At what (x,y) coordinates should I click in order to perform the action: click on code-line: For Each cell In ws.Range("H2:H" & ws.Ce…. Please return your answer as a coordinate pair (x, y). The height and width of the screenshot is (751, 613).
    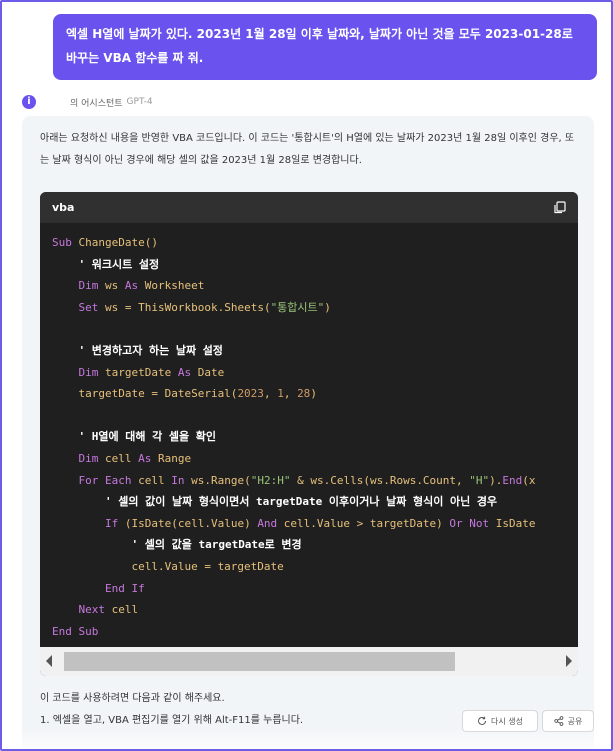
    Looking at the image, I should click on (307, 480).